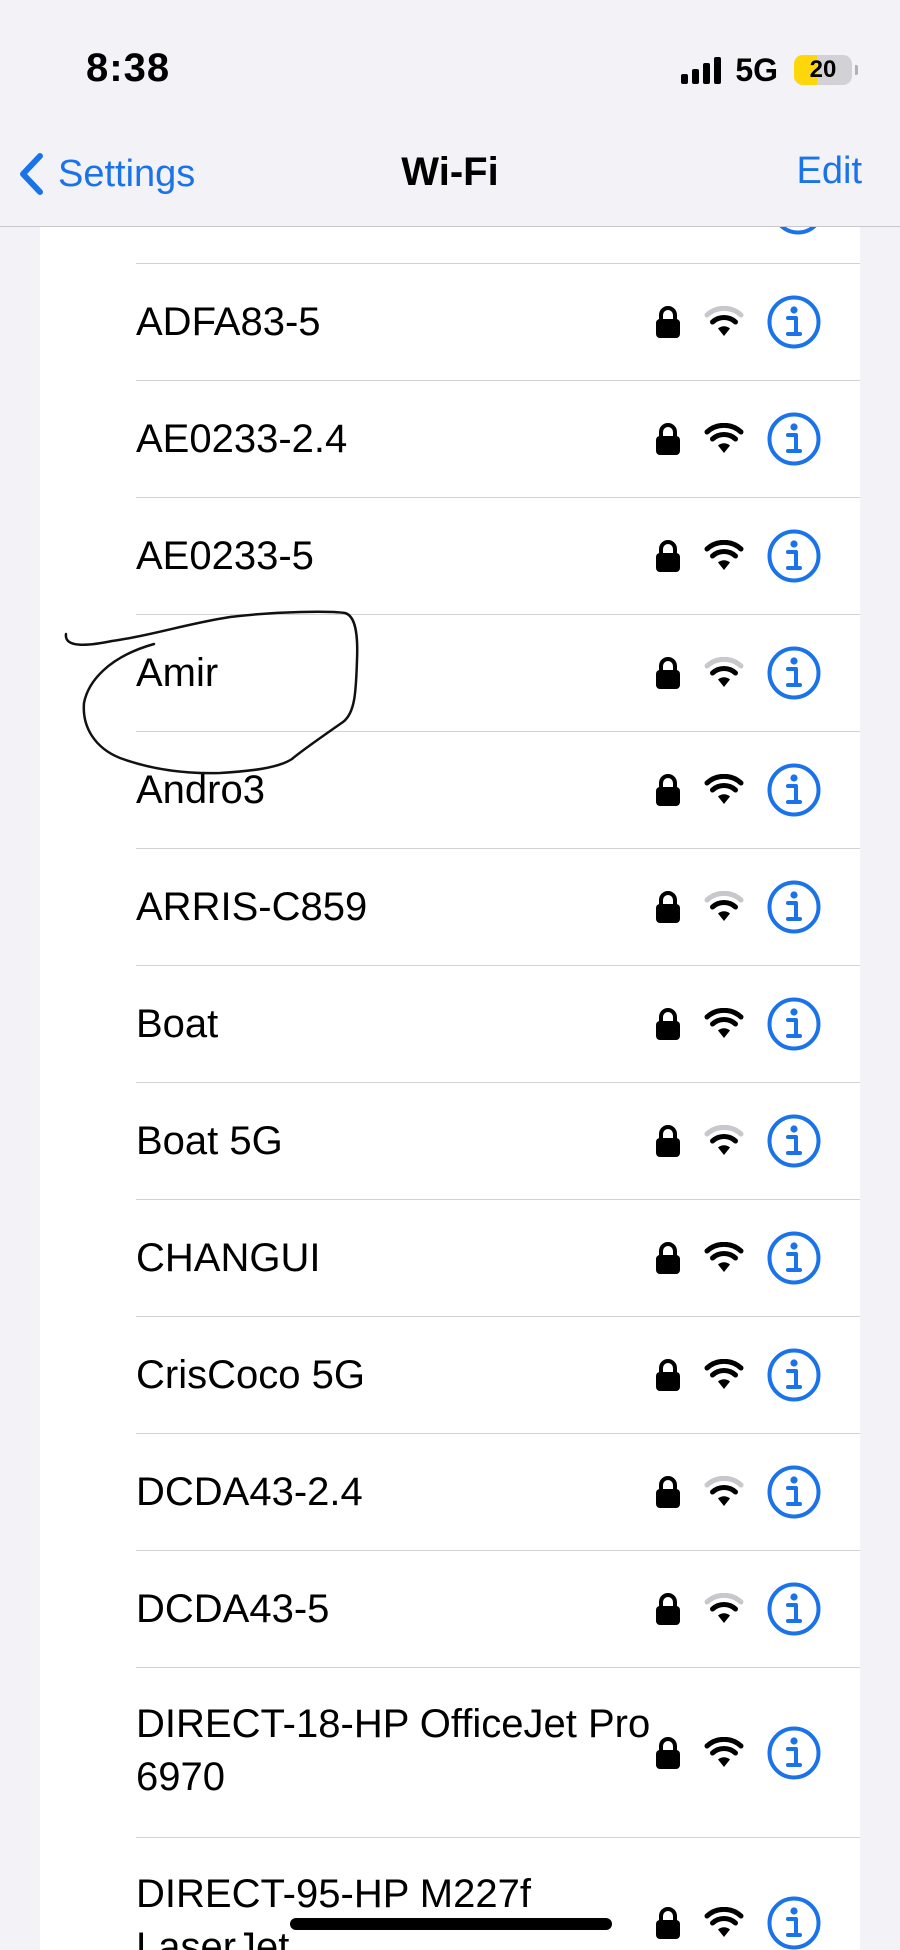 The height and width of the screenshot is (1950, 900). Describe the element at coordinates (177, 1024) in the screenshot. I see `network-name: Boat` at that location.